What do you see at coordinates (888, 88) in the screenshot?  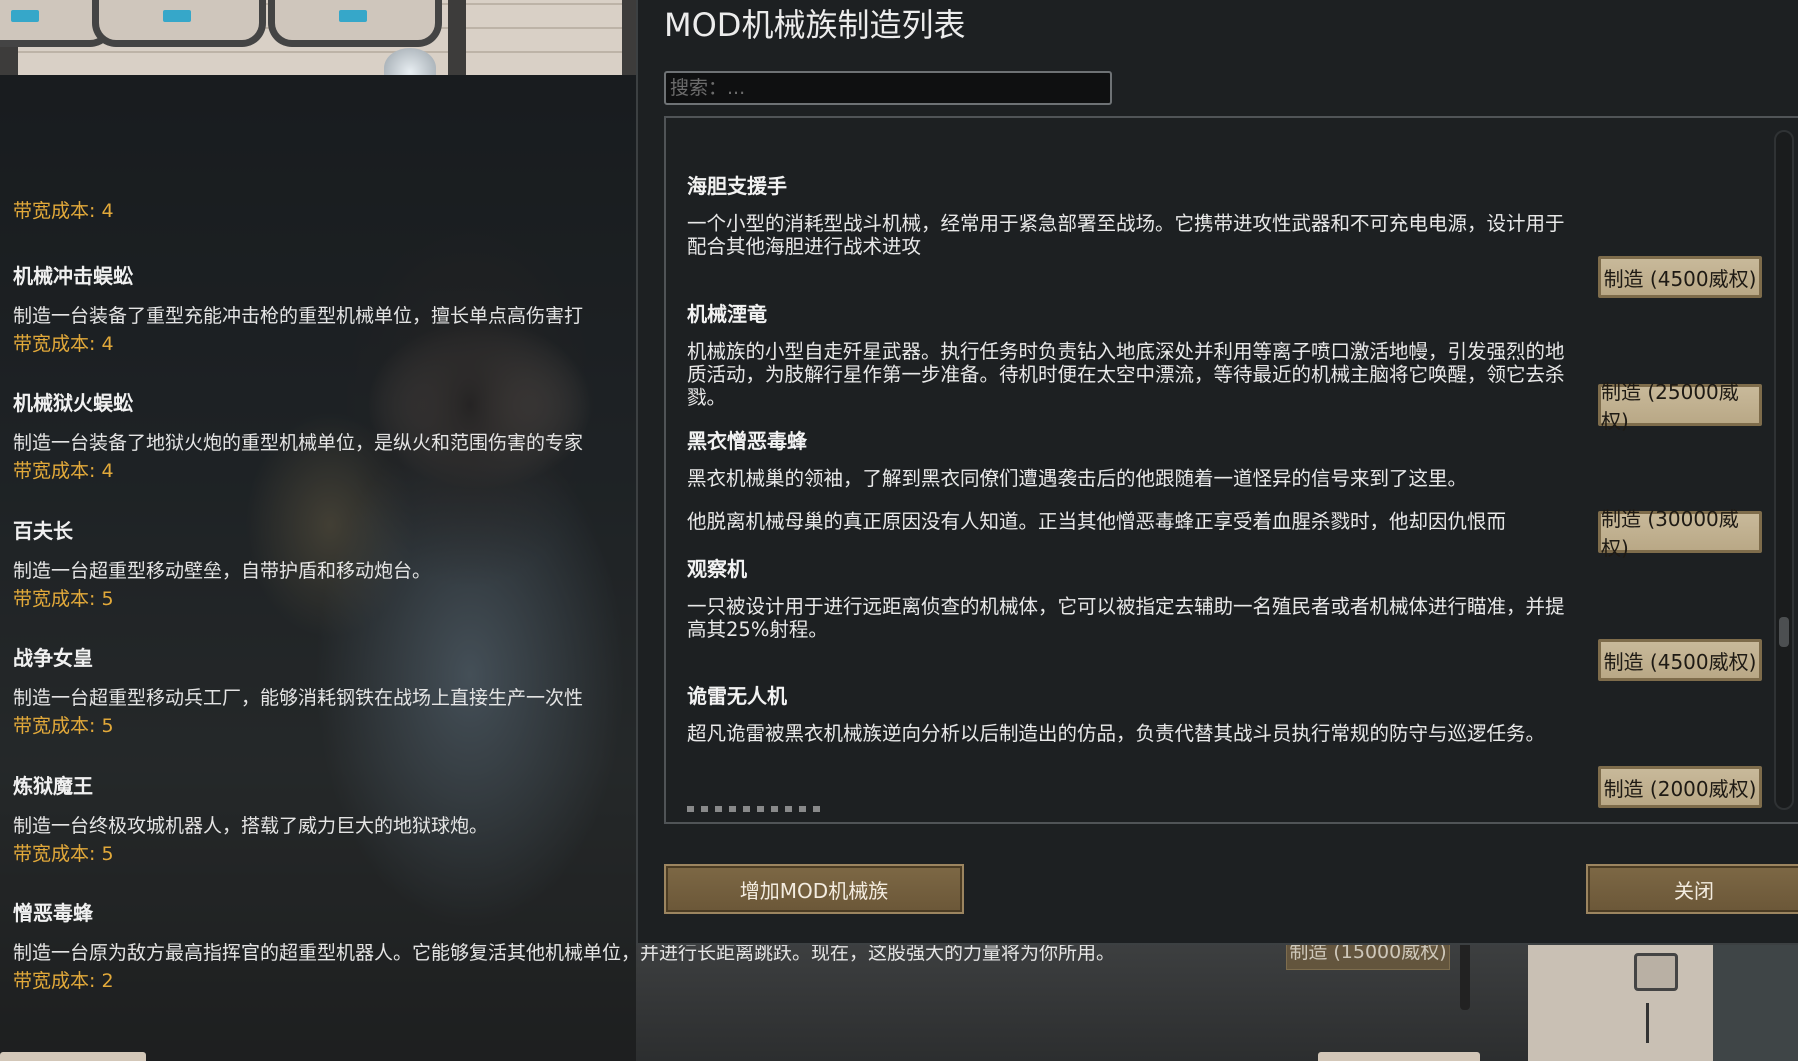 I see `search-input` at bounding box center [888, 88].